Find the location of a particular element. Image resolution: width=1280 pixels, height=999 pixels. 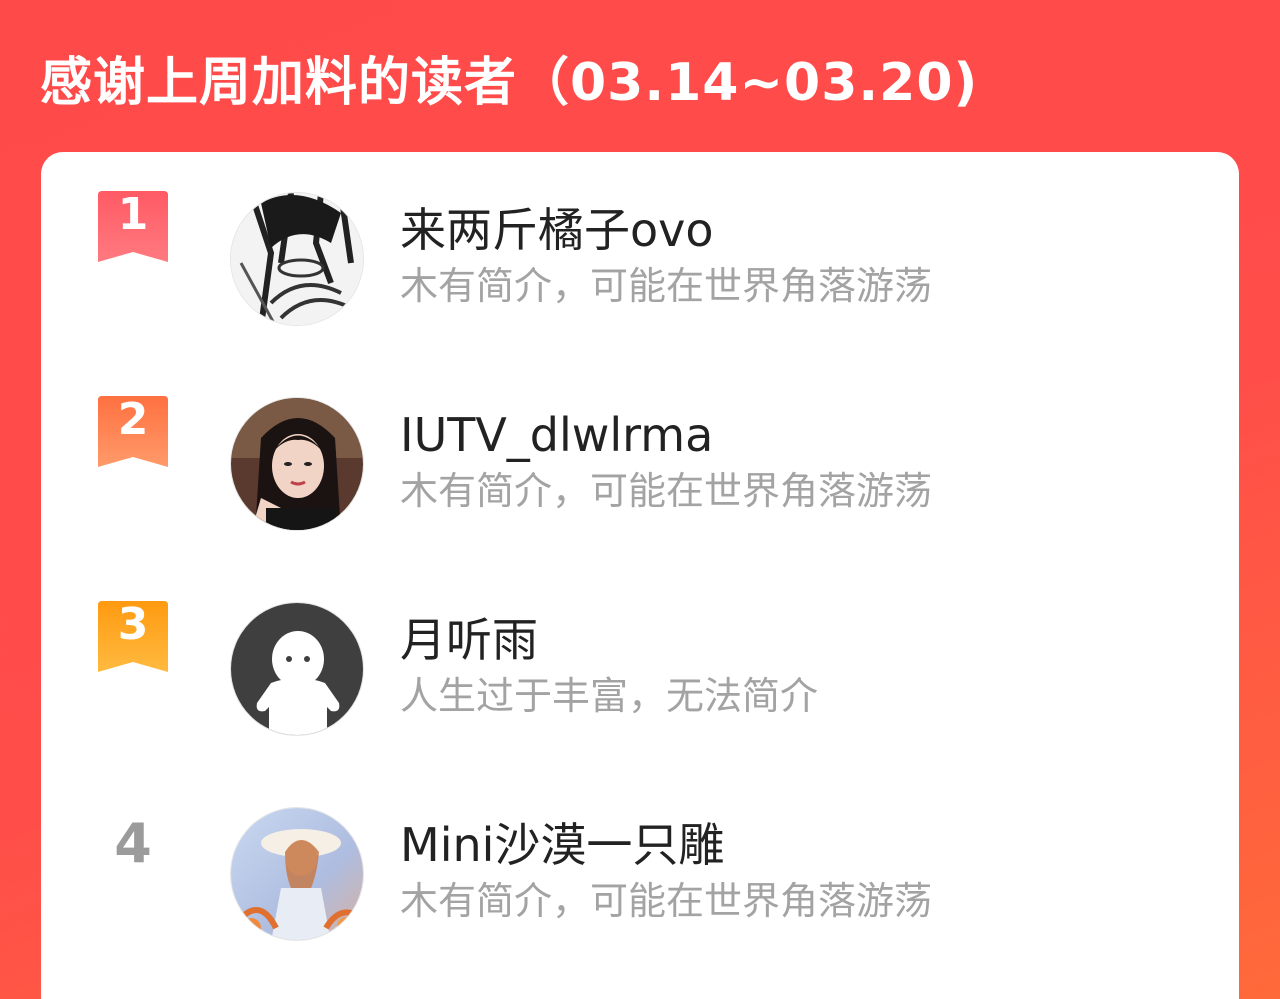

rank-number: 1 is located at coordinates (133, 214).